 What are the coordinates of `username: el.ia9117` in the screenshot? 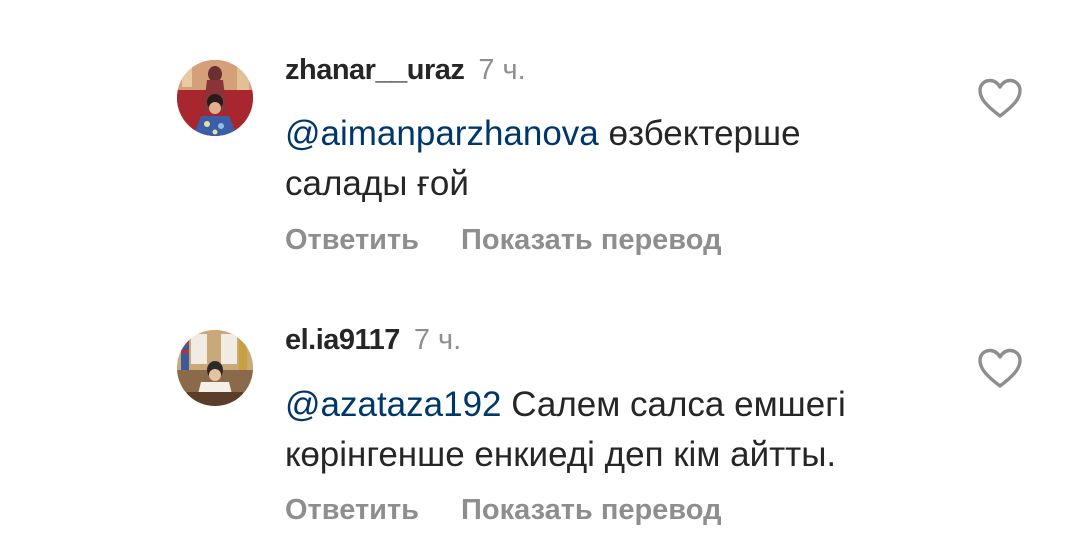 It's located at (342, 340).